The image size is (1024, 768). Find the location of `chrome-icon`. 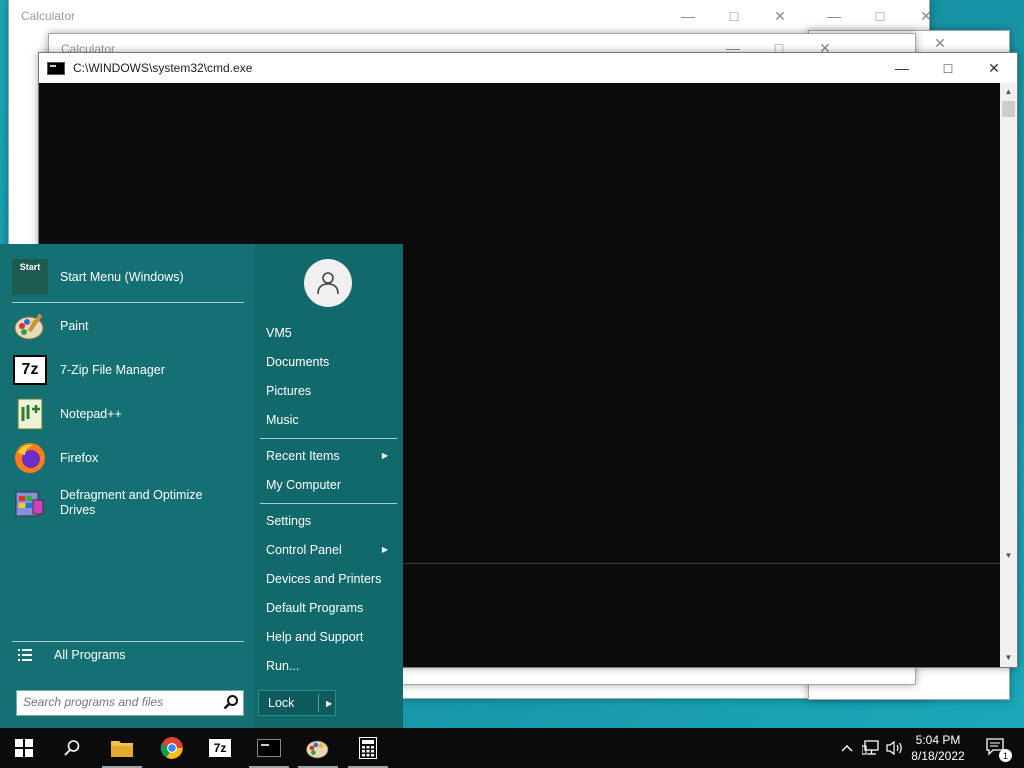

chrome-icon is located at coordinates (171, 748).